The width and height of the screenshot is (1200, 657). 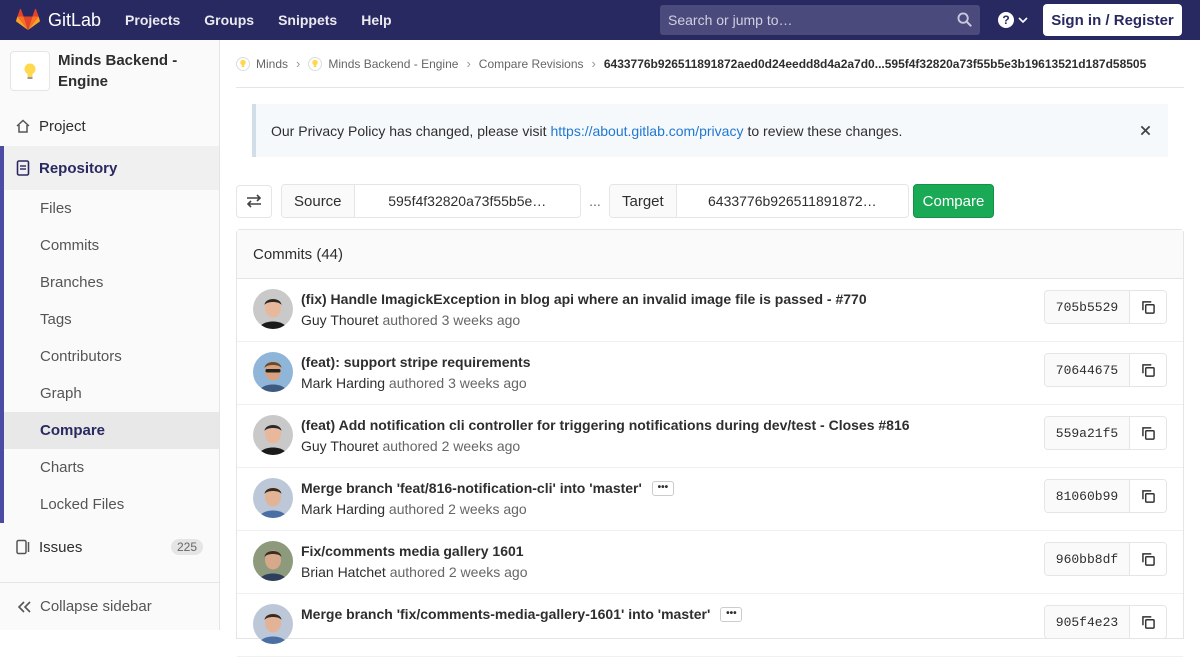 I want to click on source-label: Source, so click(x=318, y=201).